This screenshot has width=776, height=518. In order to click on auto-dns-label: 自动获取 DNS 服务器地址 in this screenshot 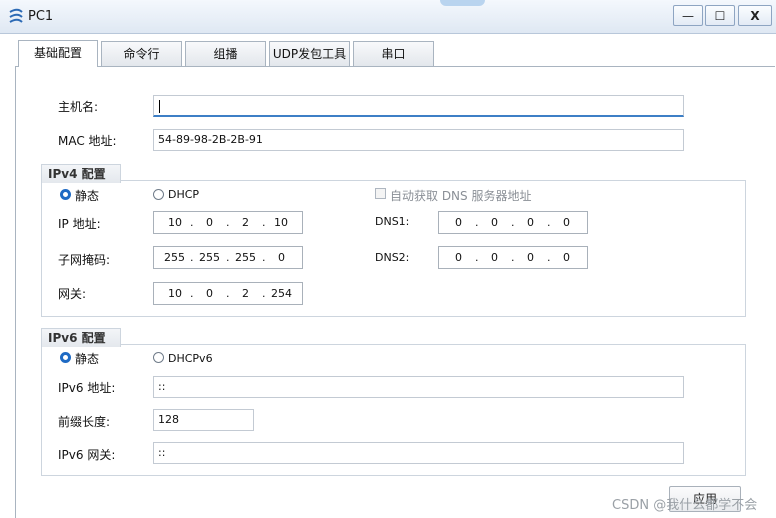, I will do `click(461, 196)`.